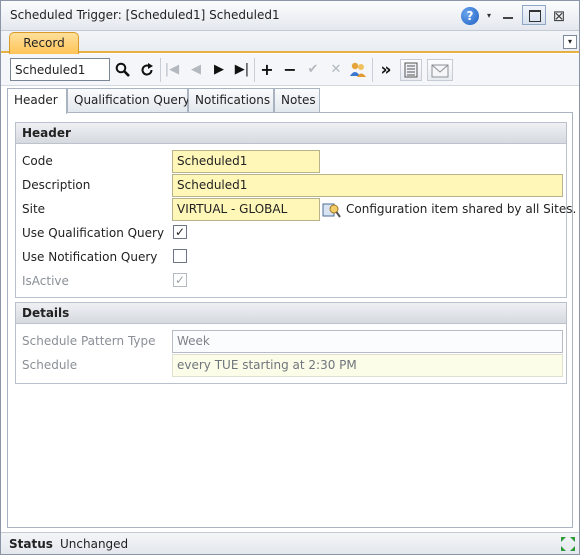 This screenshot has height=555, width=580. Describe the element at coordinates (470, 16) in the screenshot. I see `help-icon: ?` at that location.